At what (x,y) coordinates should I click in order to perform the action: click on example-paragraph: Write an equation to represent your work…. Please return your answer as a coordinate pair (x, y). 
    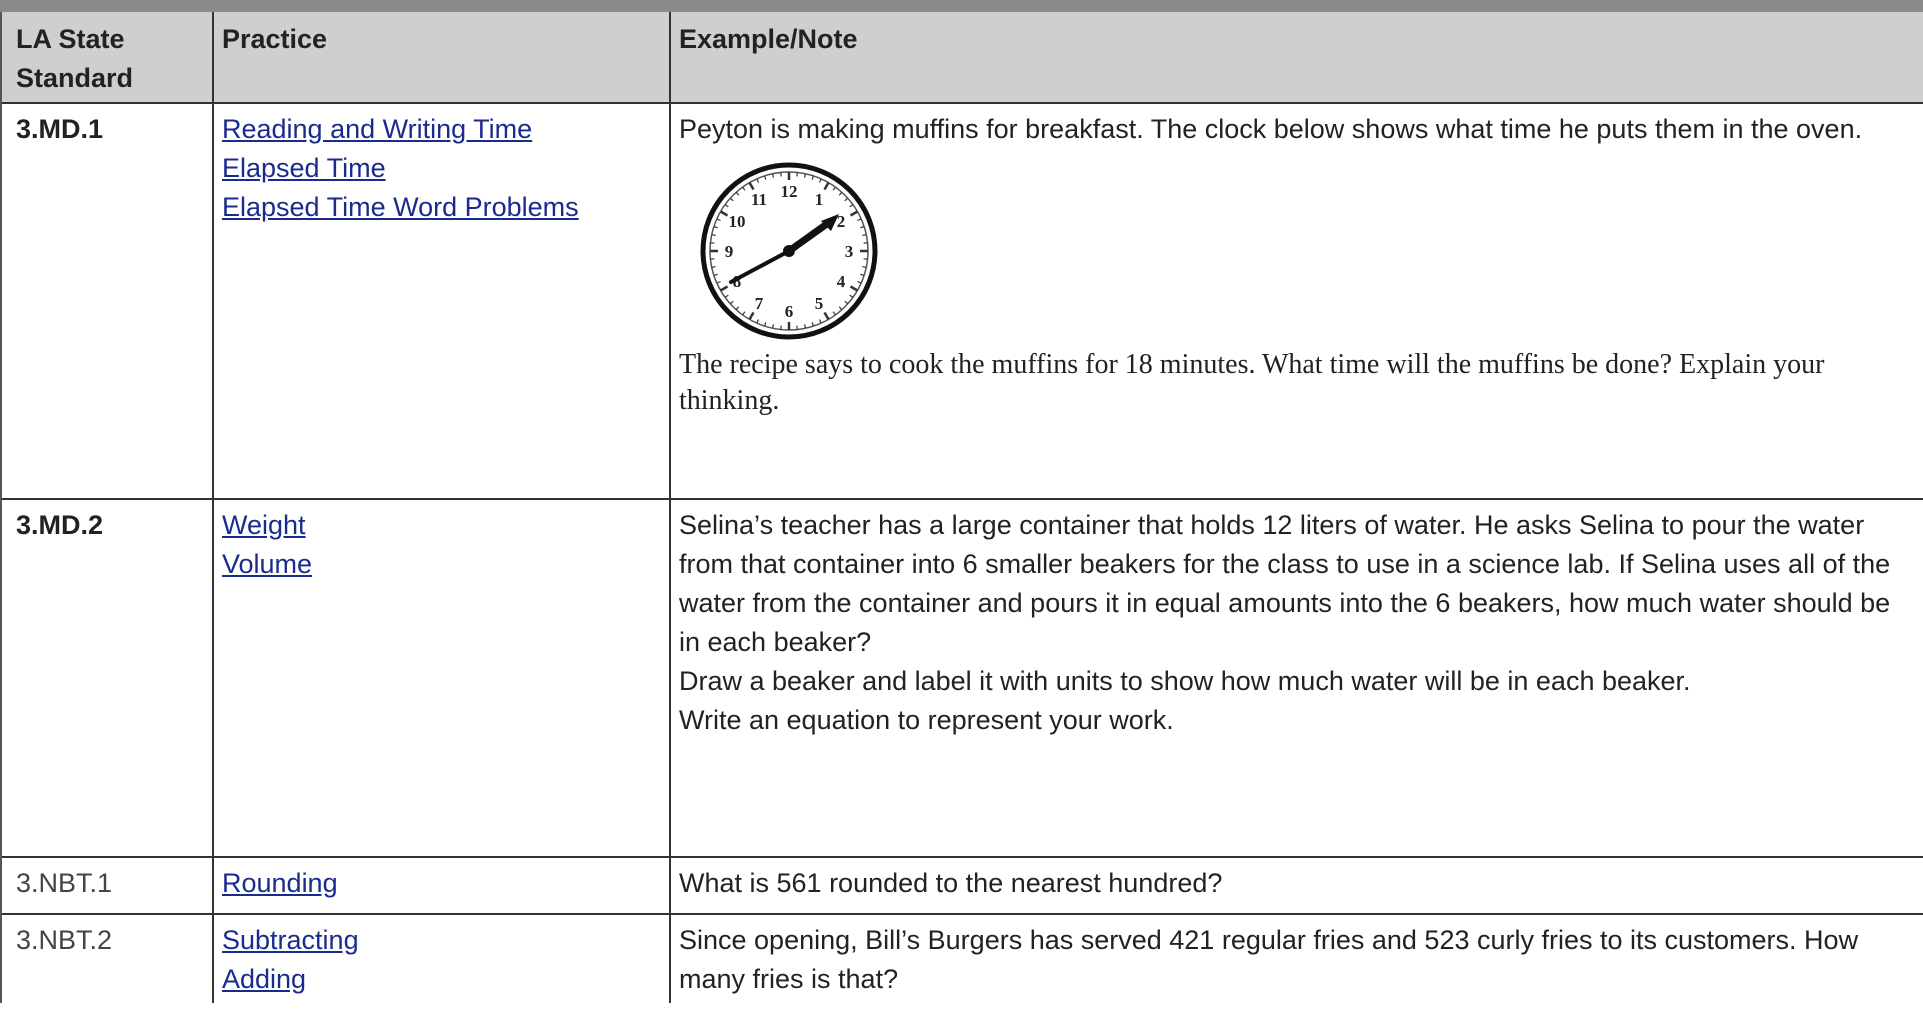
    Looking at the image, I should click on (926, 720).